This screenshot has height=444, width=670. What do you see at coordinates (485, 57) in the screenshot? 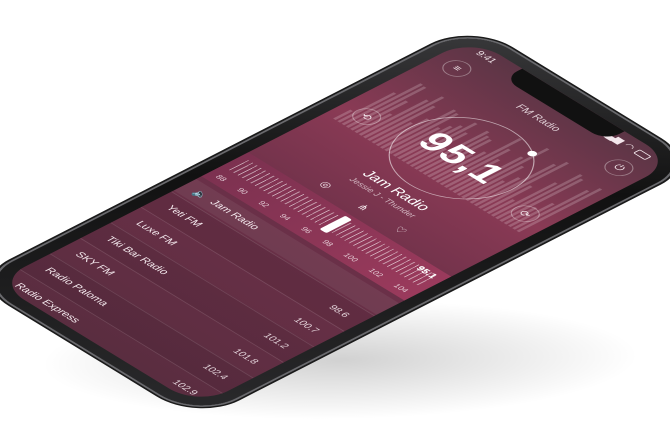
I see `status-time: 9:41` at bounding box center [485, 57].